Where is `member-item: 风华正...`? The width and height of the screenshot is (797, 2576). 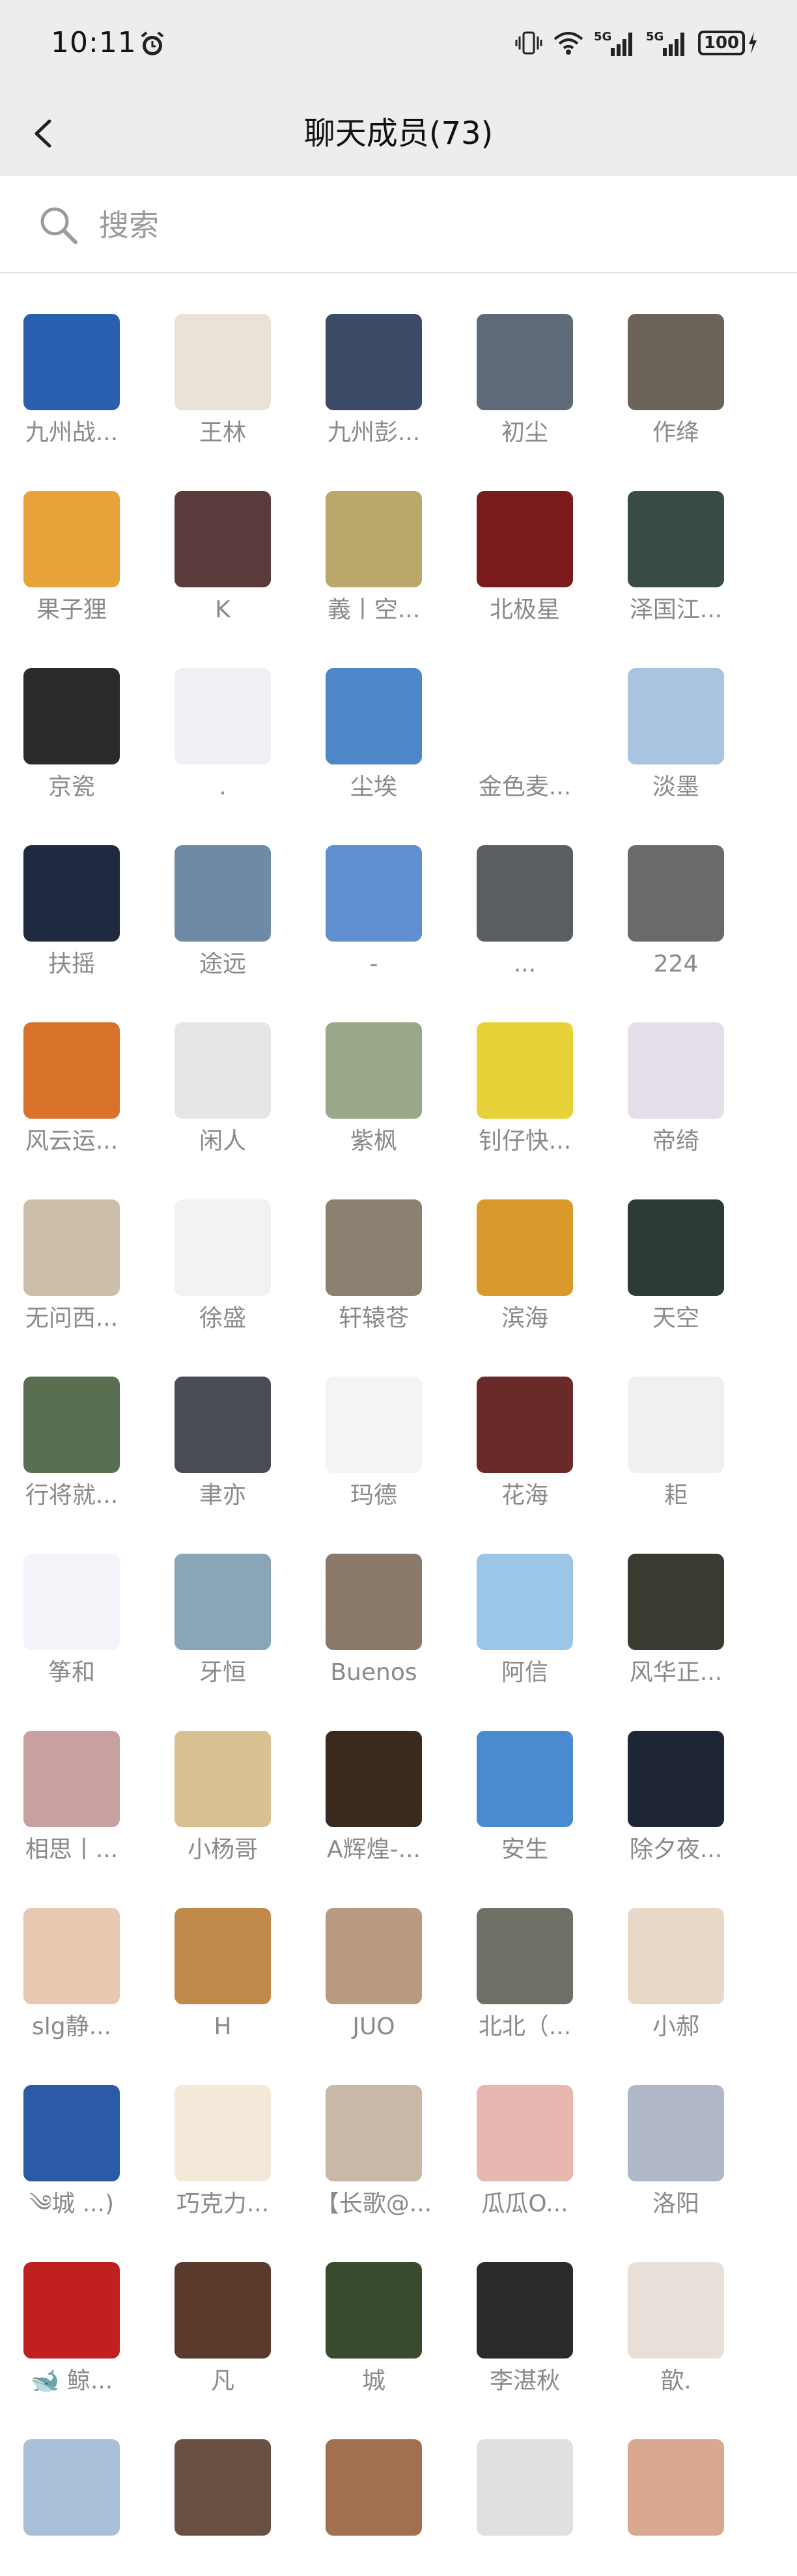
member-item: 风华正... is located at coordinates (676, 1602).